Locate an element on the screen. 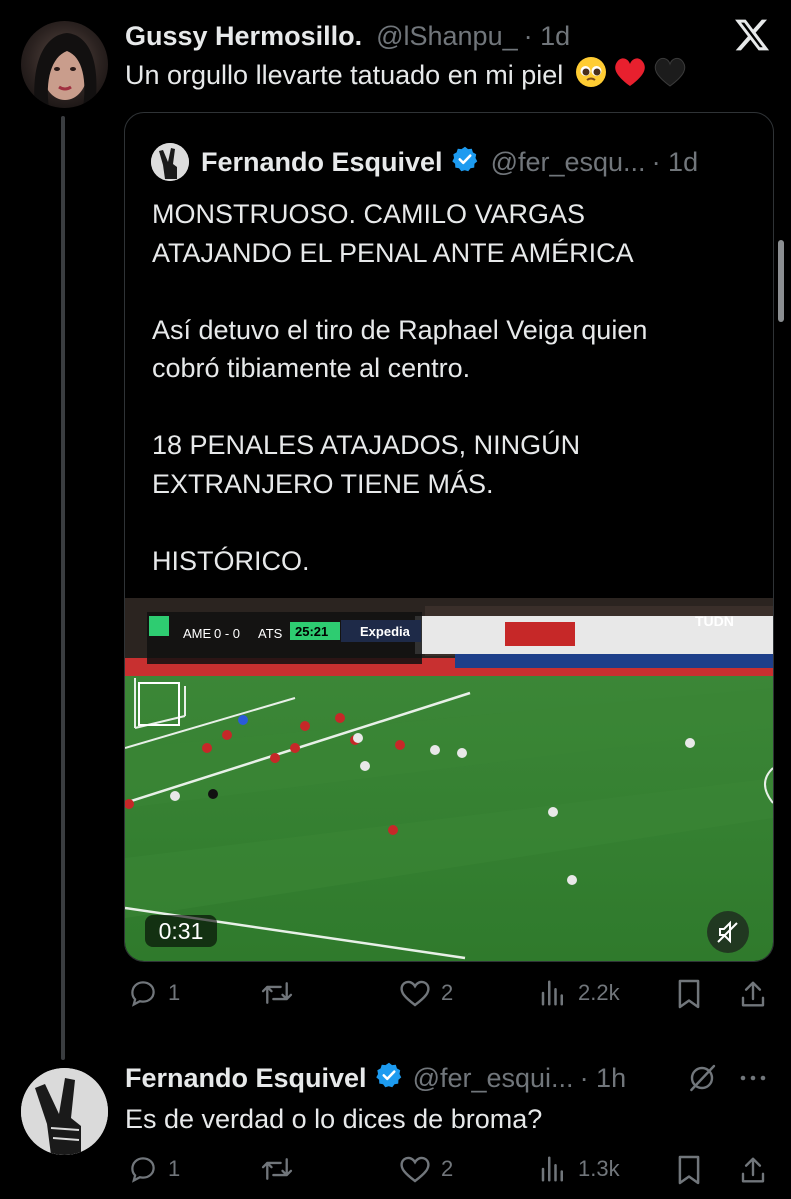  scoreboard-away: ATS is located at coordinates (270, 633).